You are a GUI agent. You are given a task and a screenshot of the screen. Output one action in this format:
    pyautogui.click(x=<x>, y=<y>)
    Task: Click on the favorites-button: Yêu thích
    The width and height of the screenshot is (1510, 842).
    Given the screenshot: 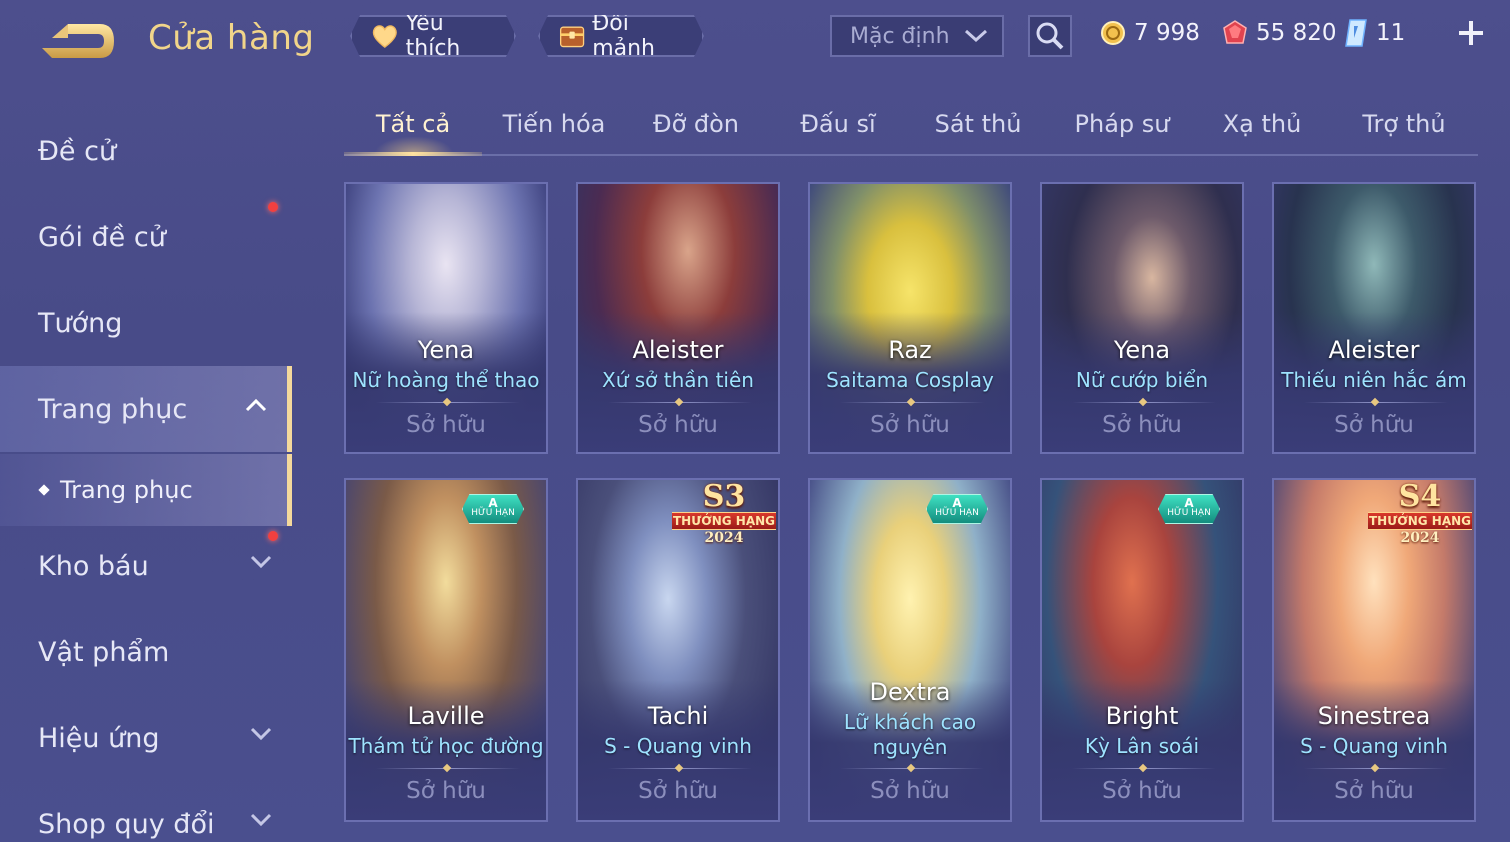 What is the action you would take?
    pyautogui.click(x=433, y=36)
    